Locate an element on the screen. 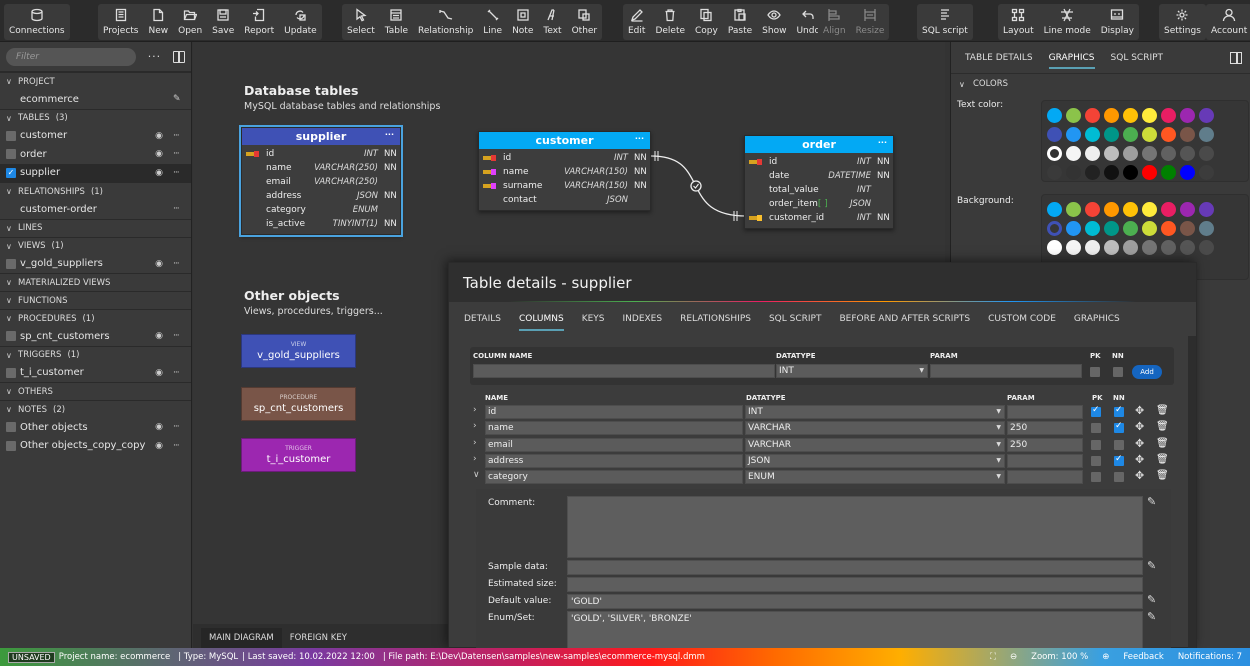  add-column-button: Add is located at coordinates (1147, 372).